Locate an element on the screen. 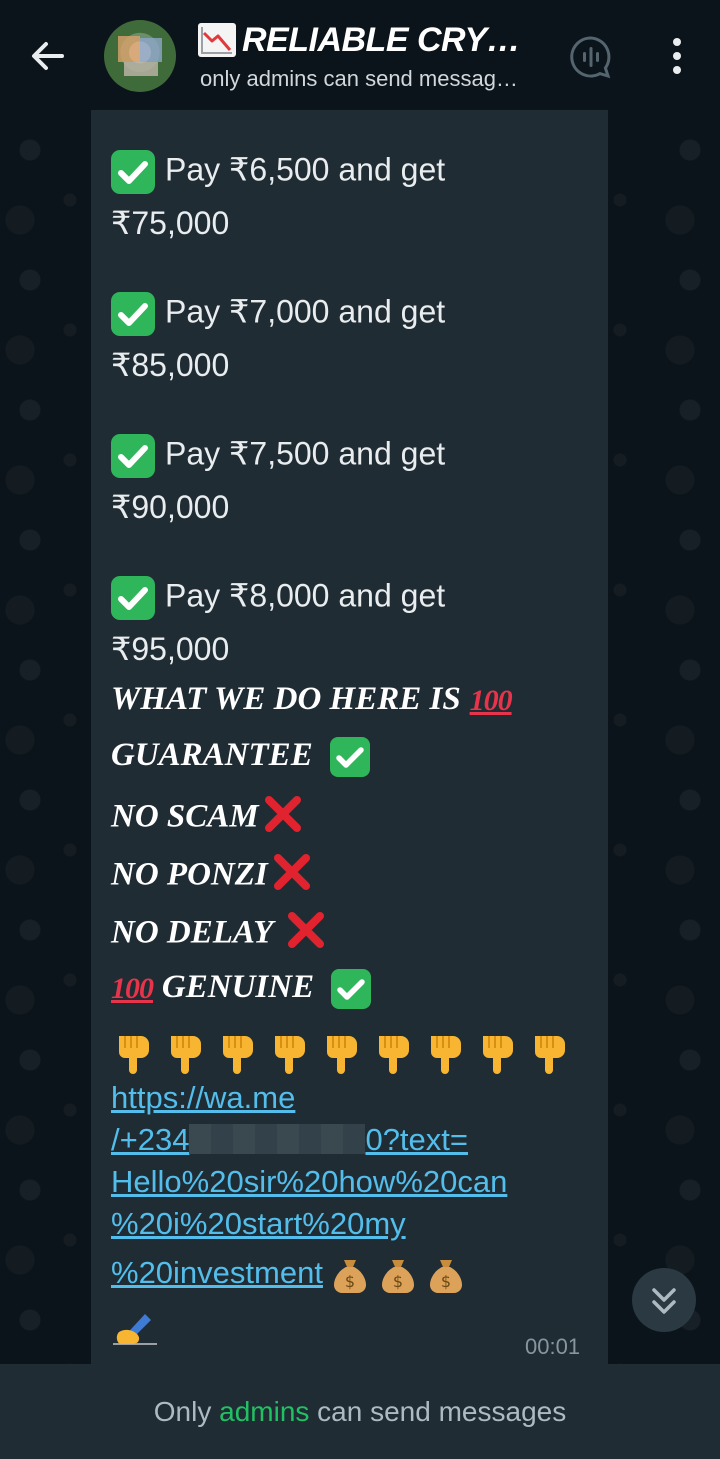 This screenshot has width=720, height=1459. back-arrow-icon is located at coordinates (48, 56).